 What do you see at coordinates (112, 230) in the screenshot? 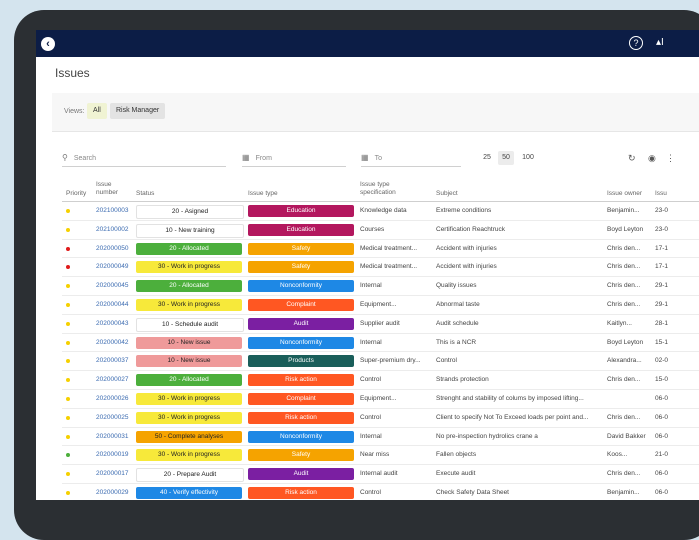
I see `issue-number-link: 202100002` at bounding box center [112, 230].